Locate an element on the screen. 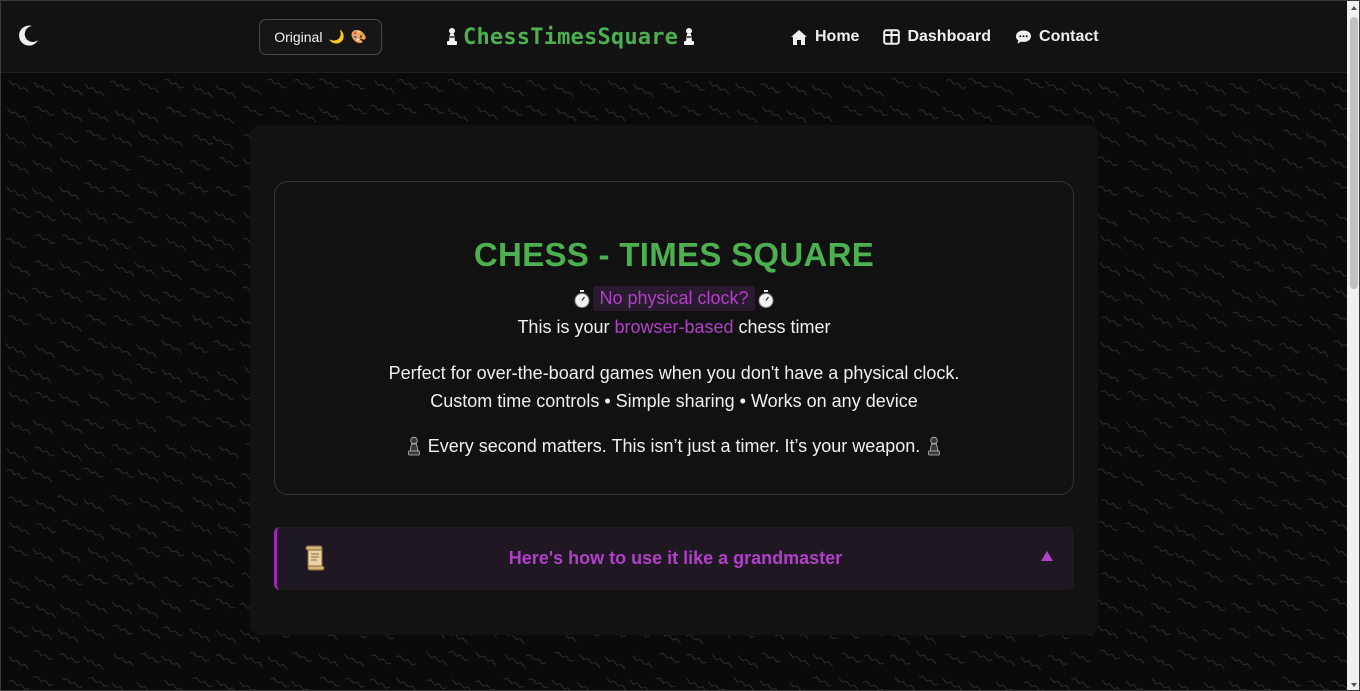  subtitle-line: This is your browser-based chess timer is located at coordinates (674, 327).